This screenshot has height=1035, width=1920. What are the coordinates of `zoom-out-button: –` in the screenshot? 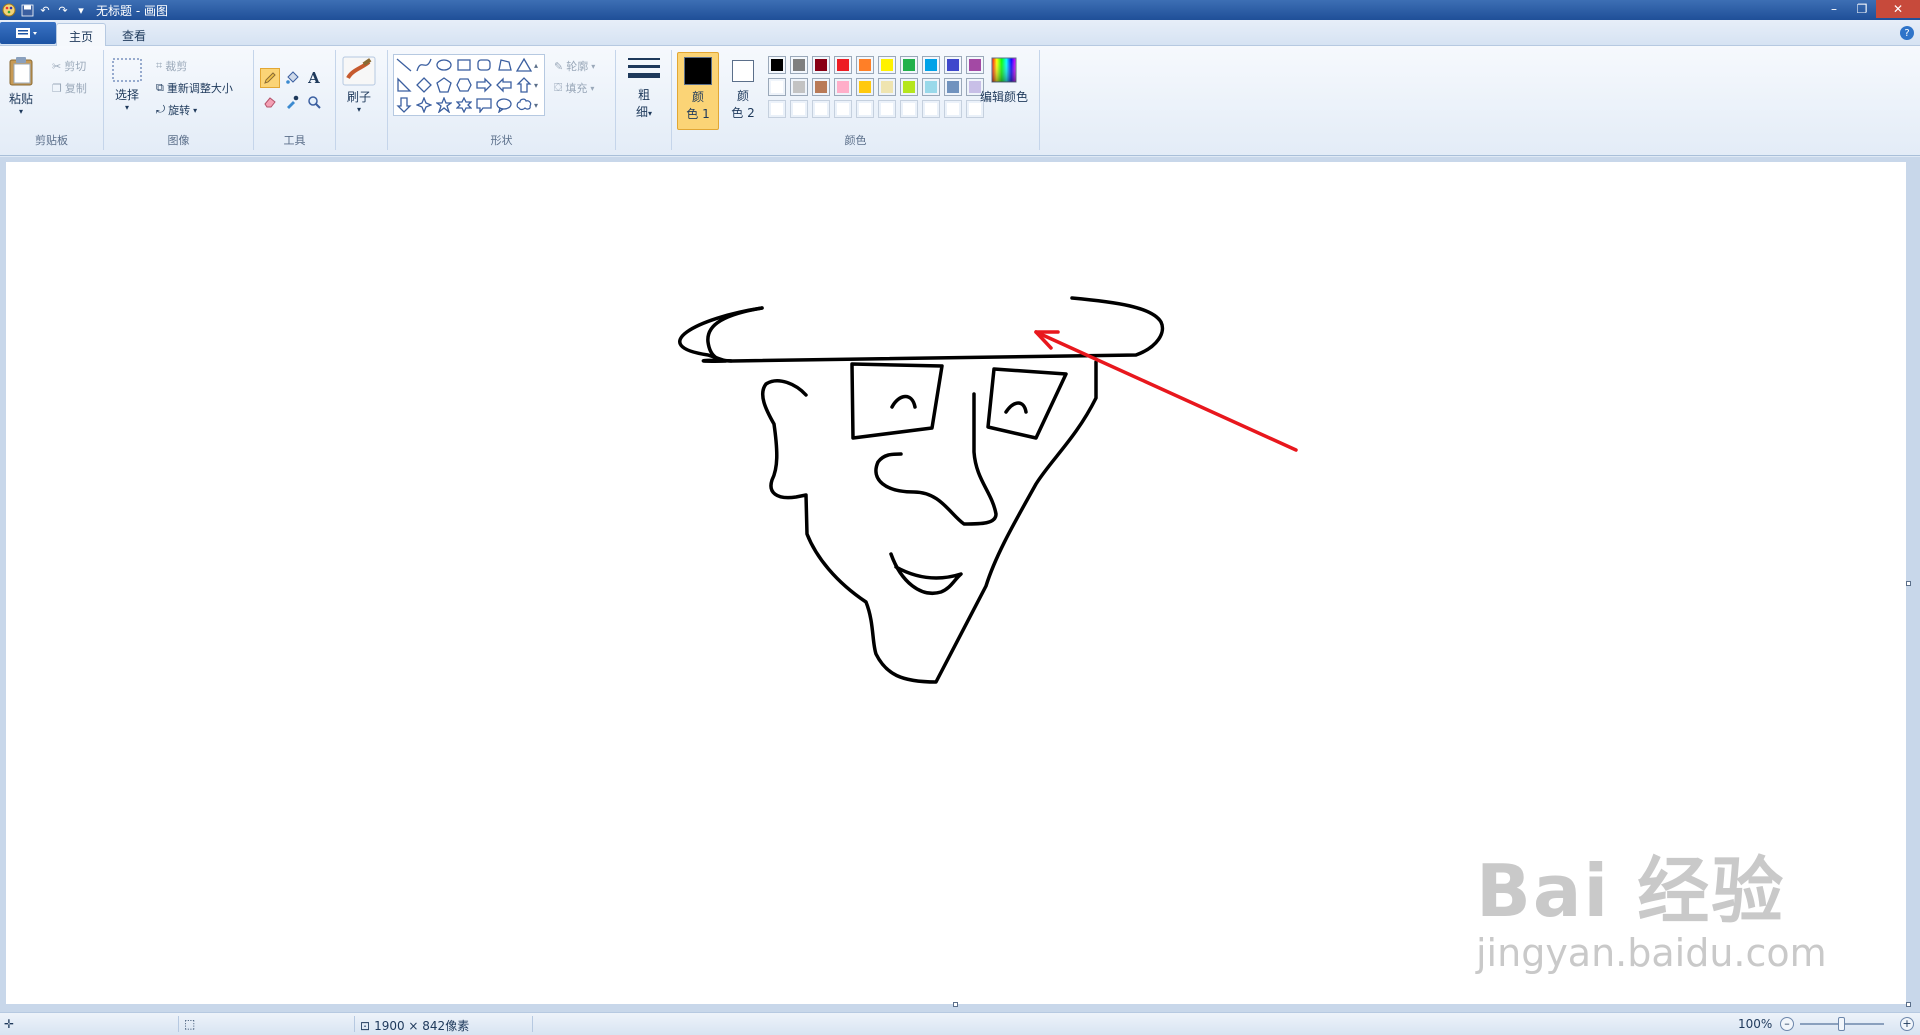 It's located at (1787, 1024).